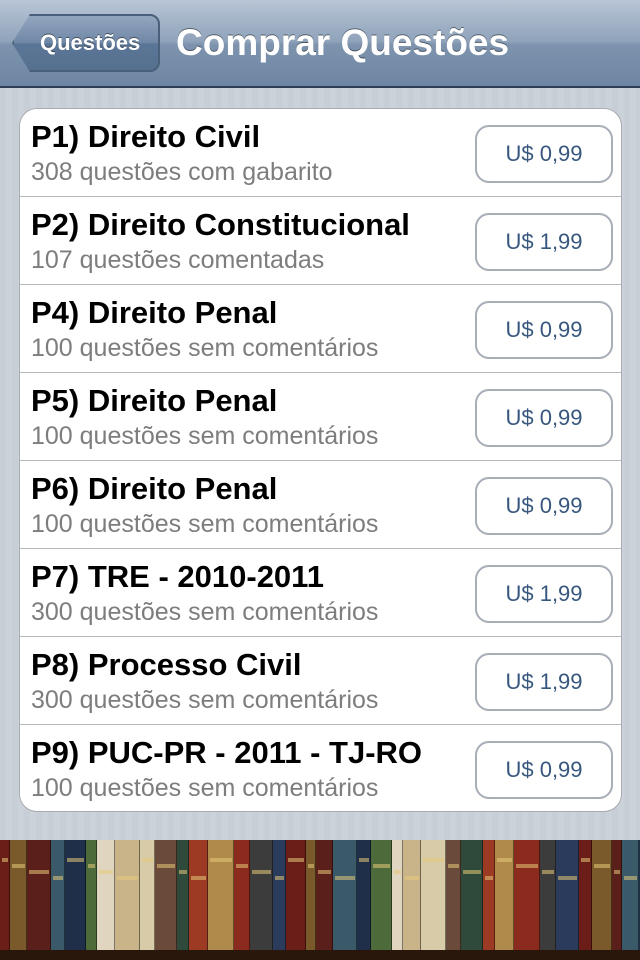  I want to click on item-title: P9) PUC-PR - 2011 - TJ-RO, so click(227, 752).